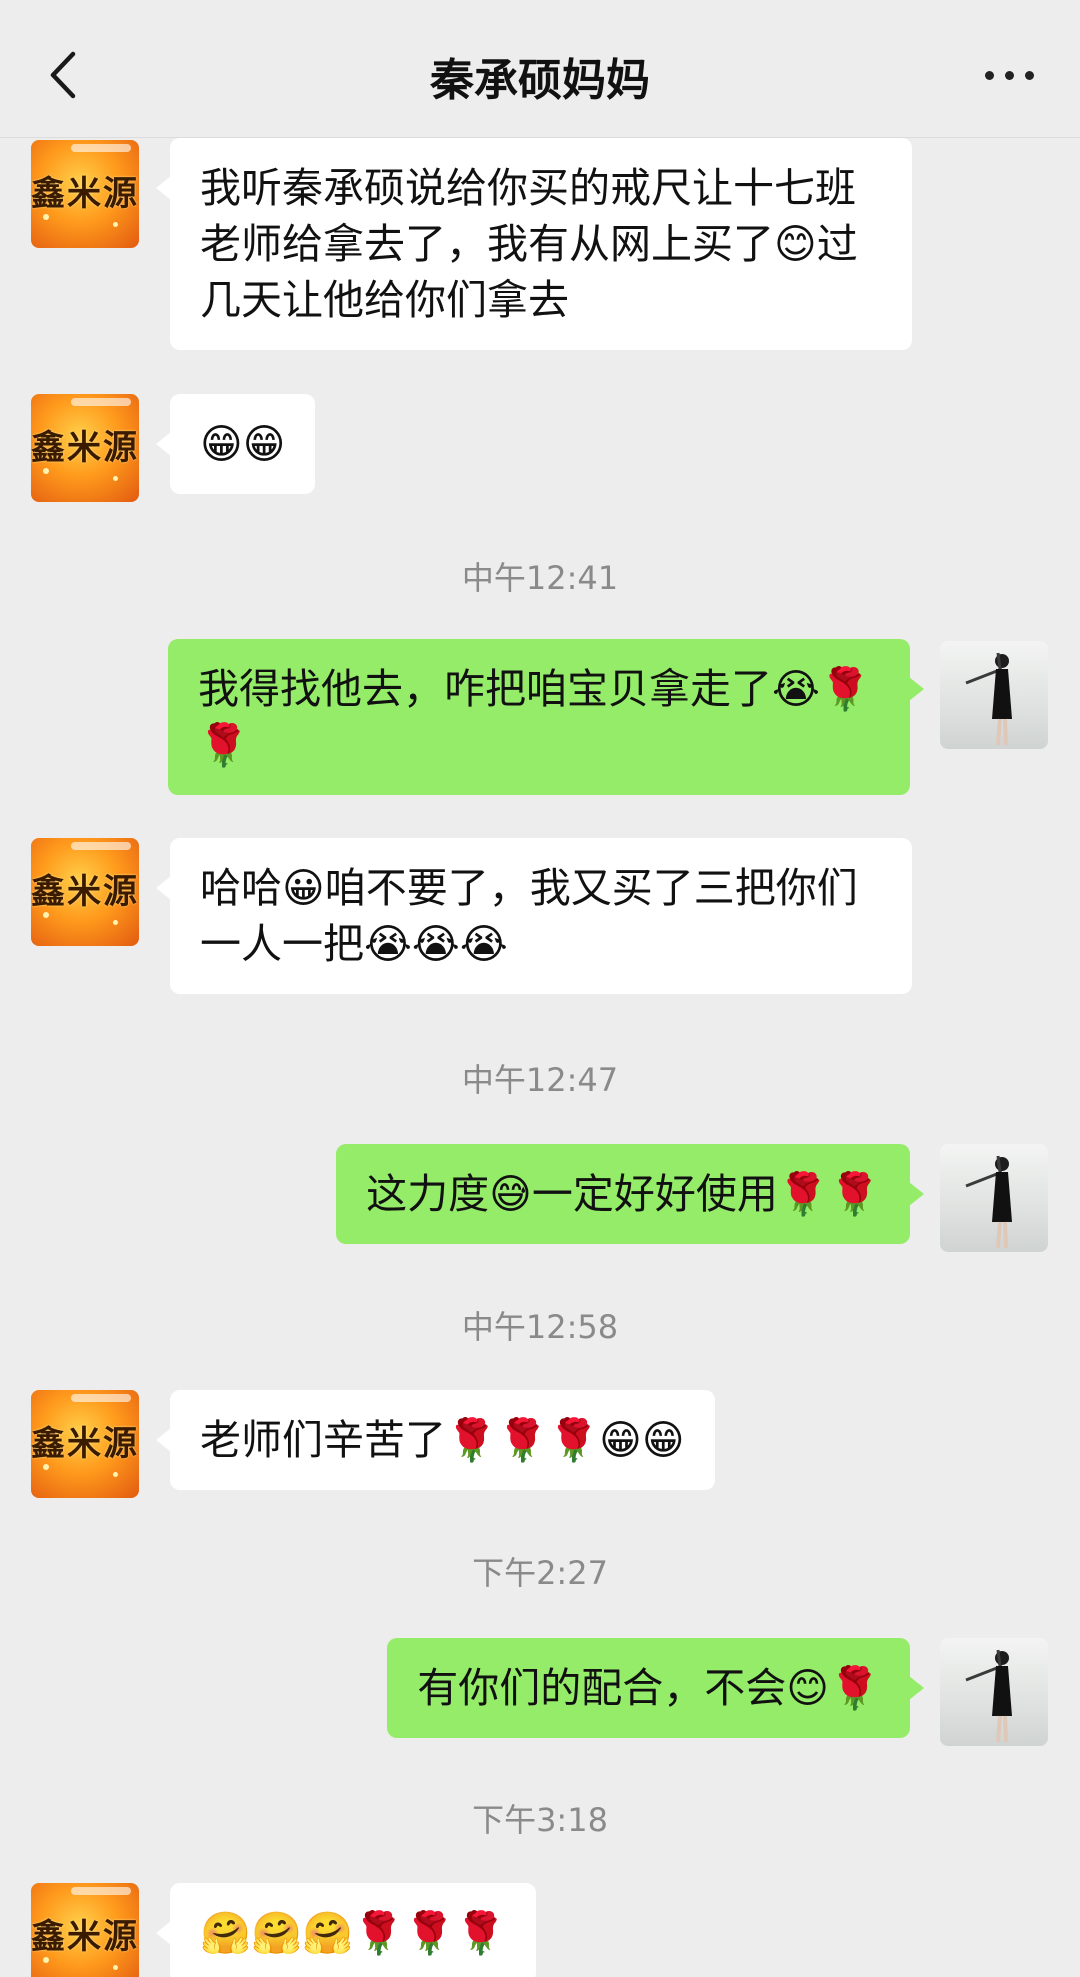 This screenshot has width=1080, height=1977. Describe the element at coordinates (546, 717) in the screenshot. I see `message-bubble-outgoing: 我得找他去，咋把咱宝贝拿走了😭🌹🌹` at that location.